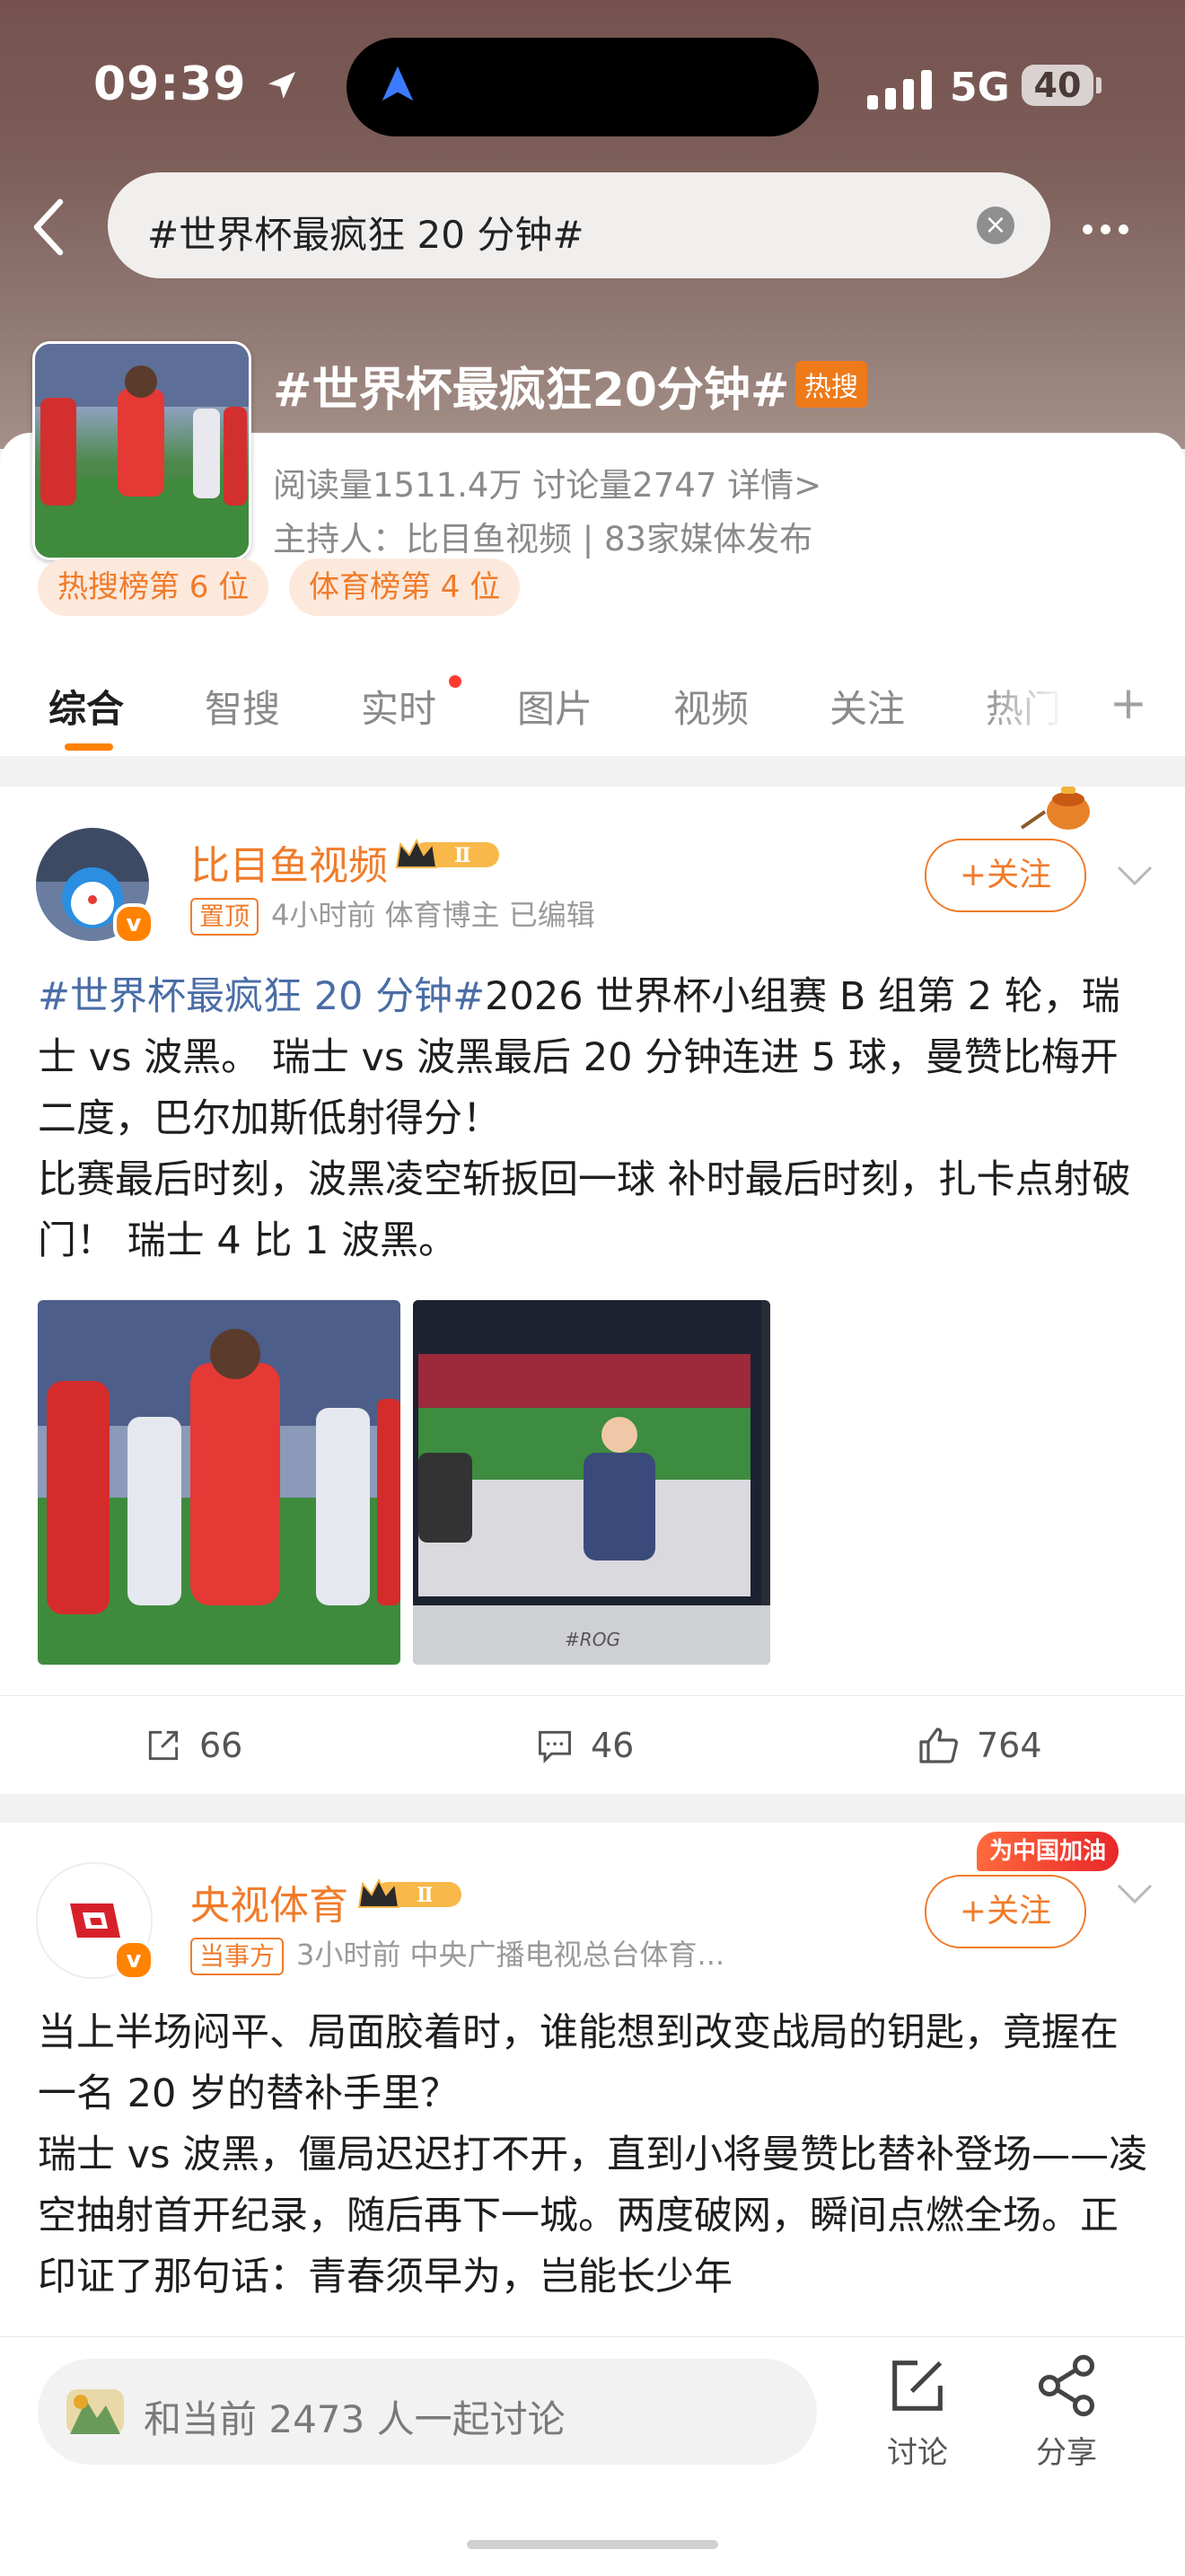 Image resolution: width=1185 pixels, height=2576 pixels. I want to click on topic-stats: 阅读量1511.4万 讨论量2747 详情>, so click(547, 482).